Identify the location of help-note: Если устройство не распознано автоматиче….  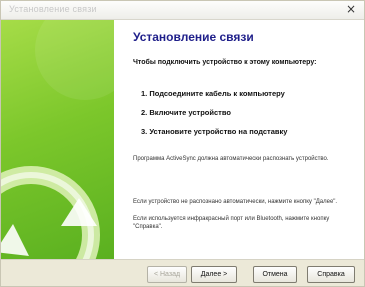
(235, 202).